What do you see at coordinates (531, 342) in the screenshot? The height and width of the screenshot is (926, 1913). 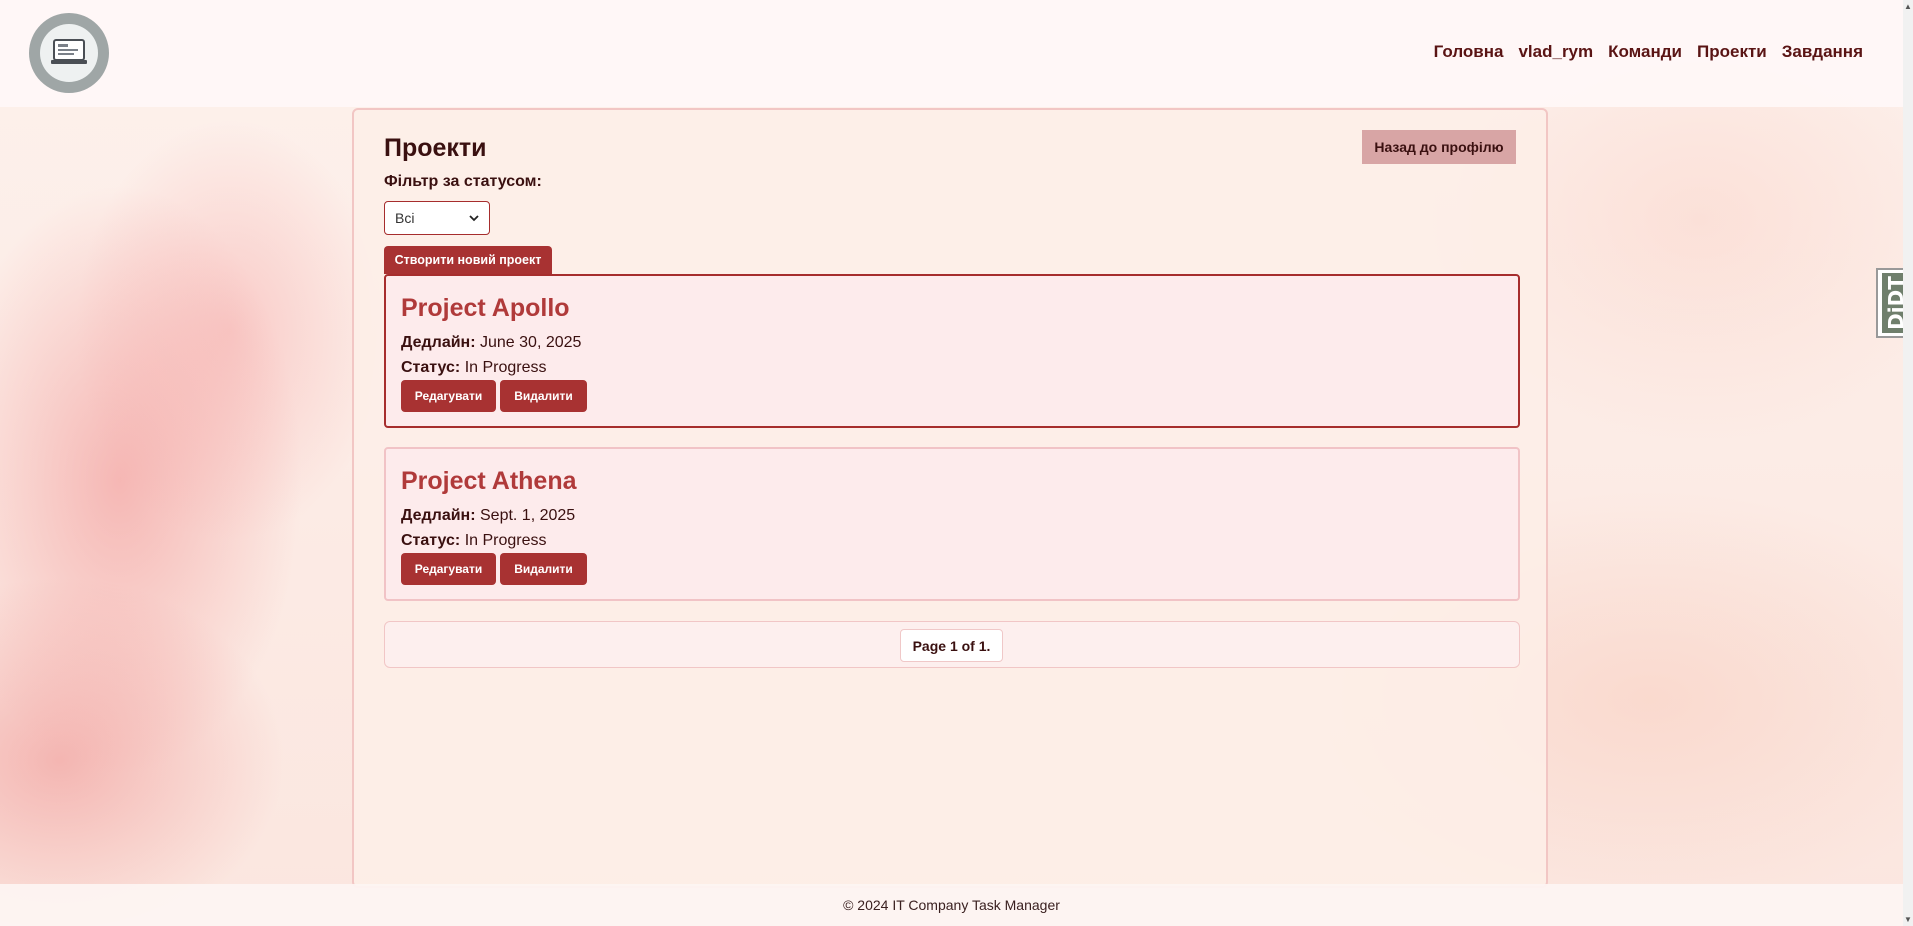 I see `deadline-value: June 30, 2025` at bounding box center [531, 342].